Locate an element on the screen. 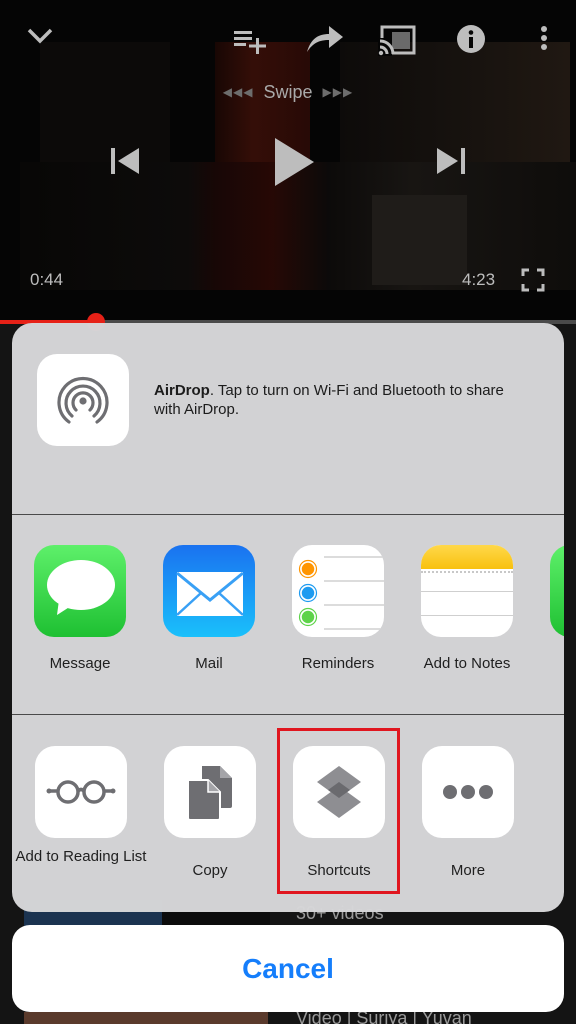  glasses-icon is located at coordinates (81, 792).